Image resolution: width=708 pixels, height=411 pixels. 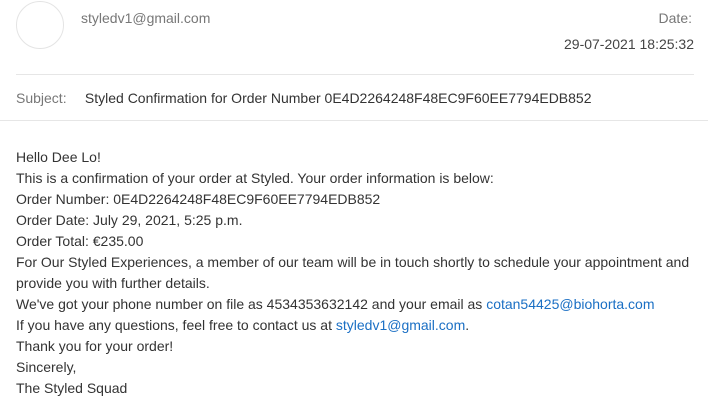 I want to click on signoff: Sincerely,, so click(x=46, y=367).